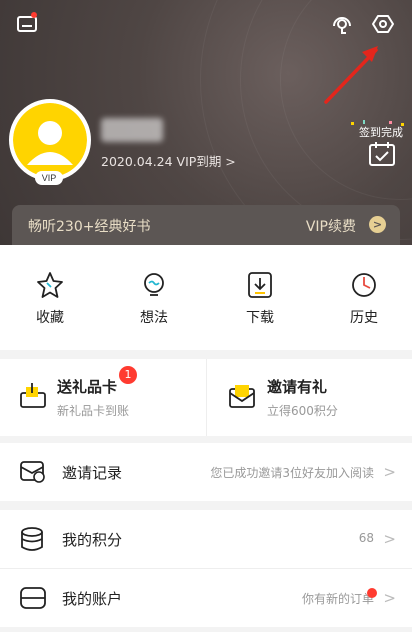 This screenshot has height=632, width=412. What do you see at coordinates (372, 593) in the screenshot?
I see `new-order-dot` at bounding box center [372, 593].